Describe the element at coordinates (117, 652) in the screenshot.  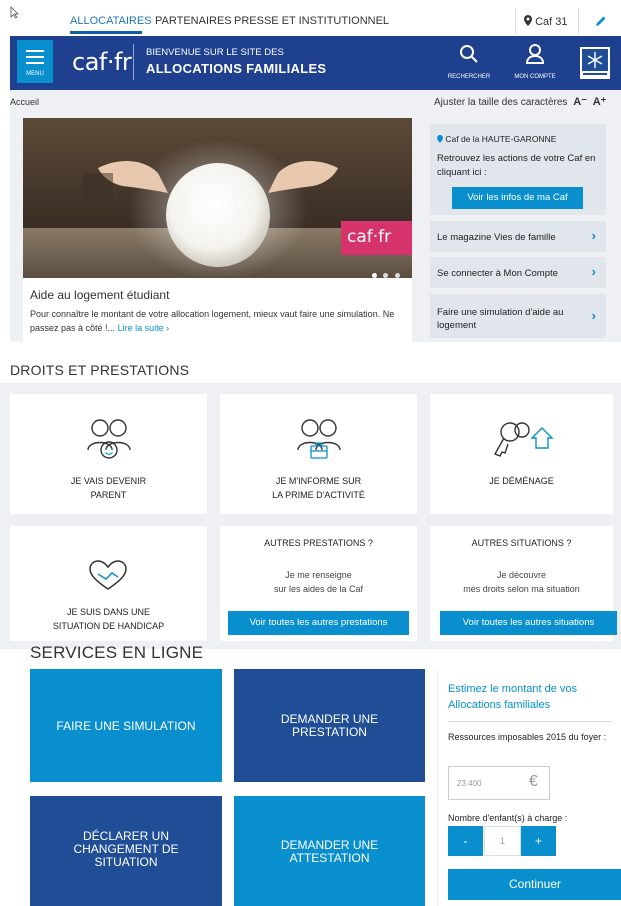
I see `services-title: SERVICES EN LIGNE` at that location.